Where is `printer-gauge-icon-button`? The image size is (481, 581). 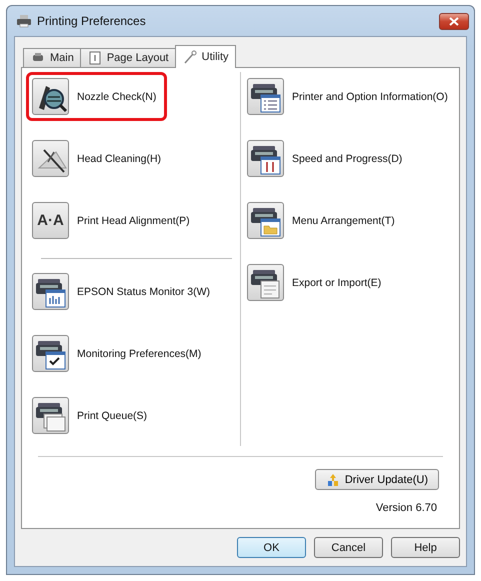 printer-gauge-icon-button is located at coordinates (265, 158).